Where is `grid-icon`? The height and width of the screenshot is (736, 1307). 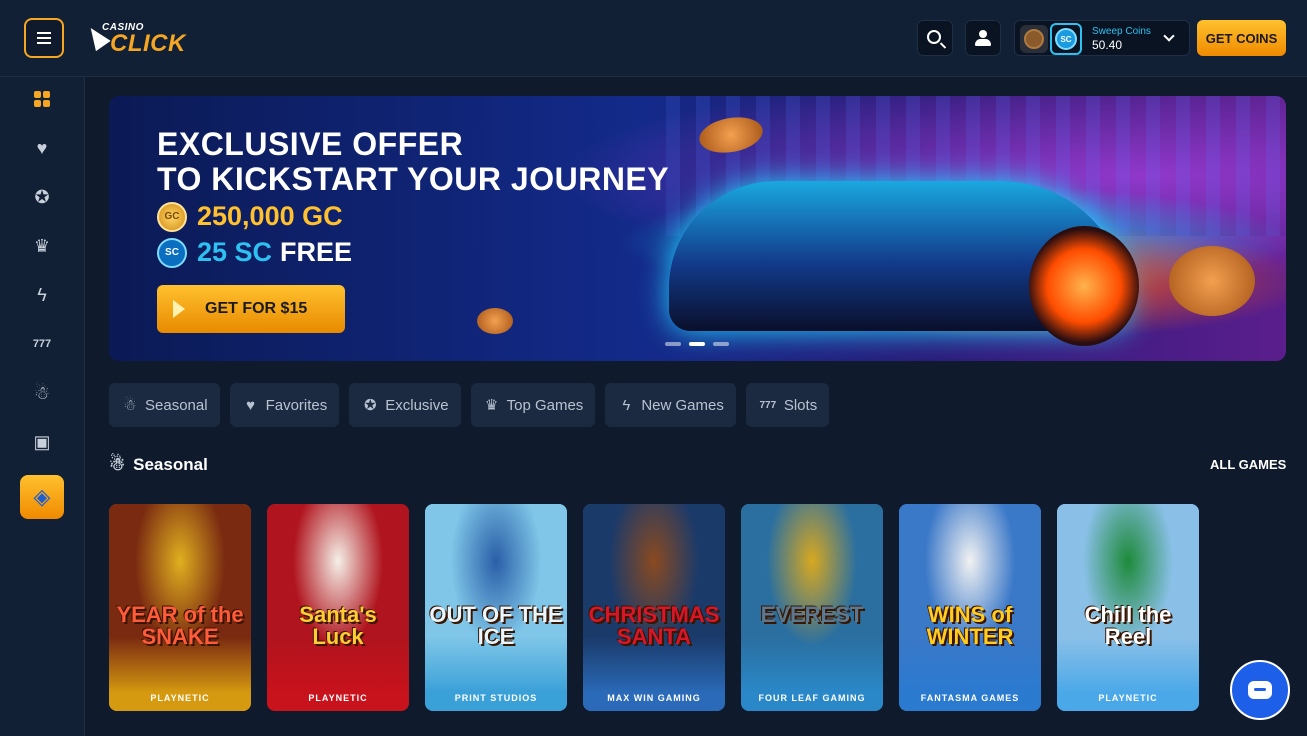 grid-icon is located at coordinates (42, 99).